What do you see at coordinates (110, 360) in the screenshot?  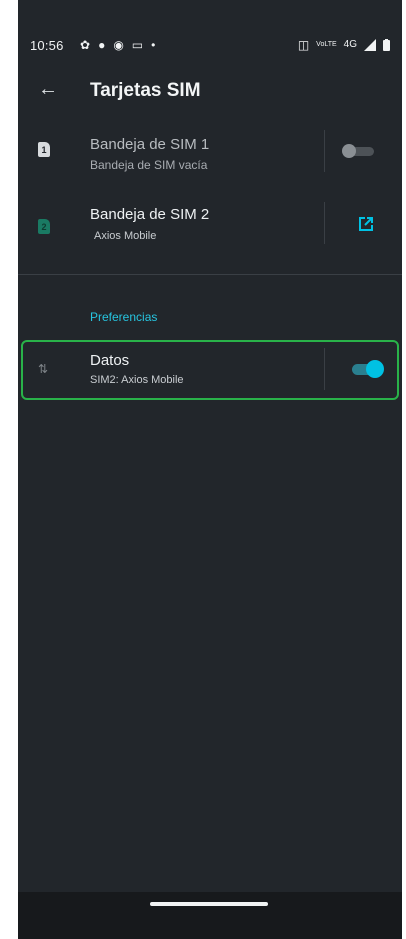 I see `data-title: Datos` at bounding box center [110, 360].